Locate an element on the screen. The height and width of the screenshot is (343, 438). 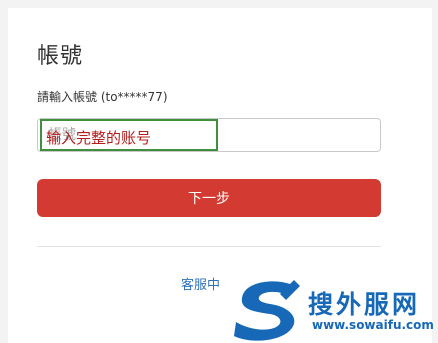
watermark-logo-icon is located at coordinates (267, 310).